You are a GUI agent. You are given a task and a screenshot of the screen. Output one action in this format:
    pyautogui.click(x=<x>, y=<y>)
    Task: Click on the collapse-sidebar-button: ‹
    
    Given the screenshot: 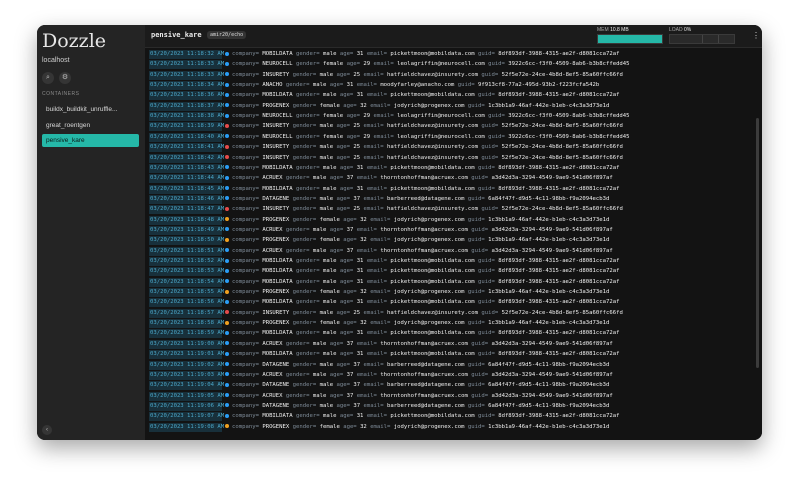 What is the action you would take?
    pyautogui.click(x=47, y=430)
    